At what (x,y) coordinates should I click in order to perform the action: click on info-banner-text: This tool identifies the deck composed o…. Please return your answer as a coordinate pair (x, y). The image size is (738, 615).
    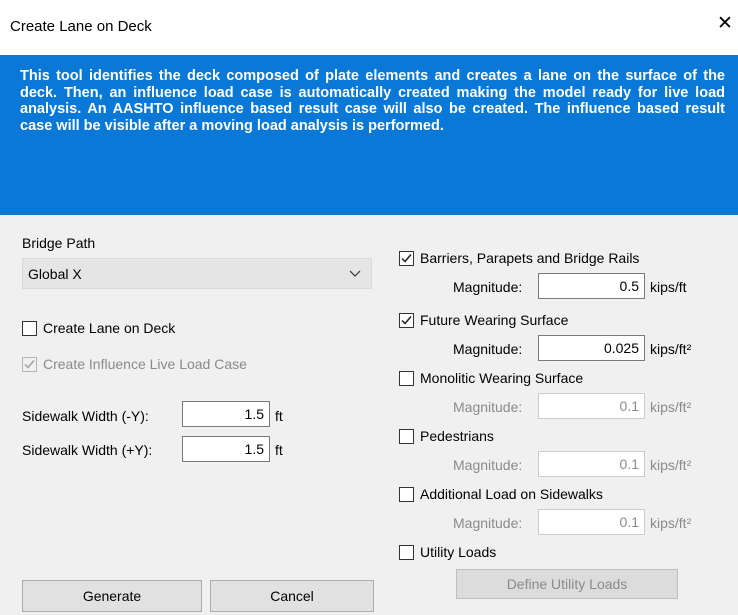
    Looking at the image, I should click on (372, 101).